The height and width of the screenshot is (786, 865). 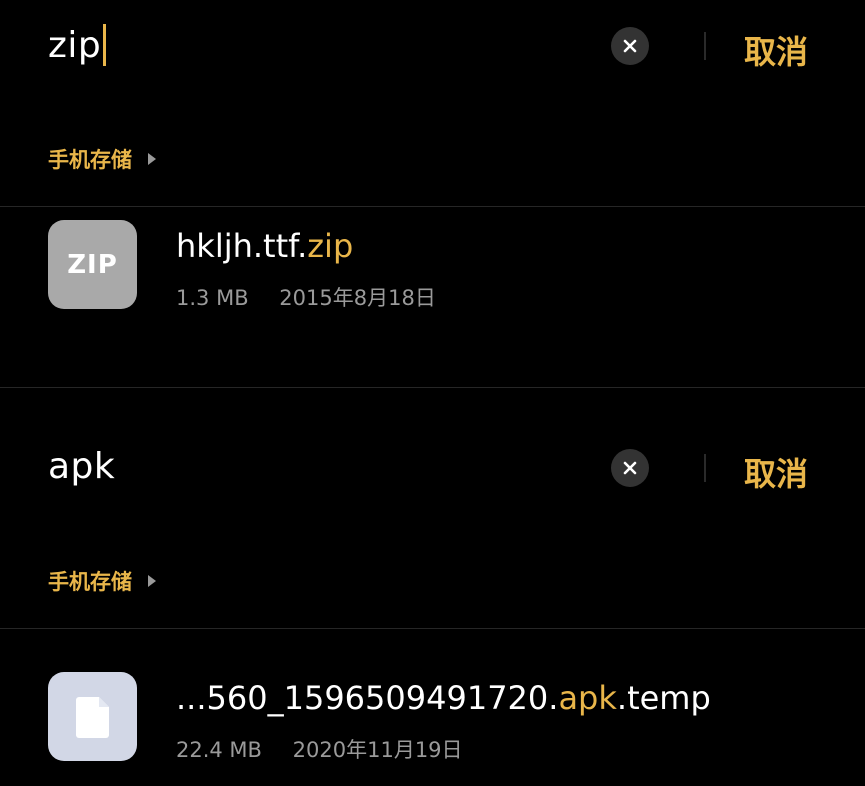 I want to click on file-date: 2015年8月18日, so click(x=357, y=298).